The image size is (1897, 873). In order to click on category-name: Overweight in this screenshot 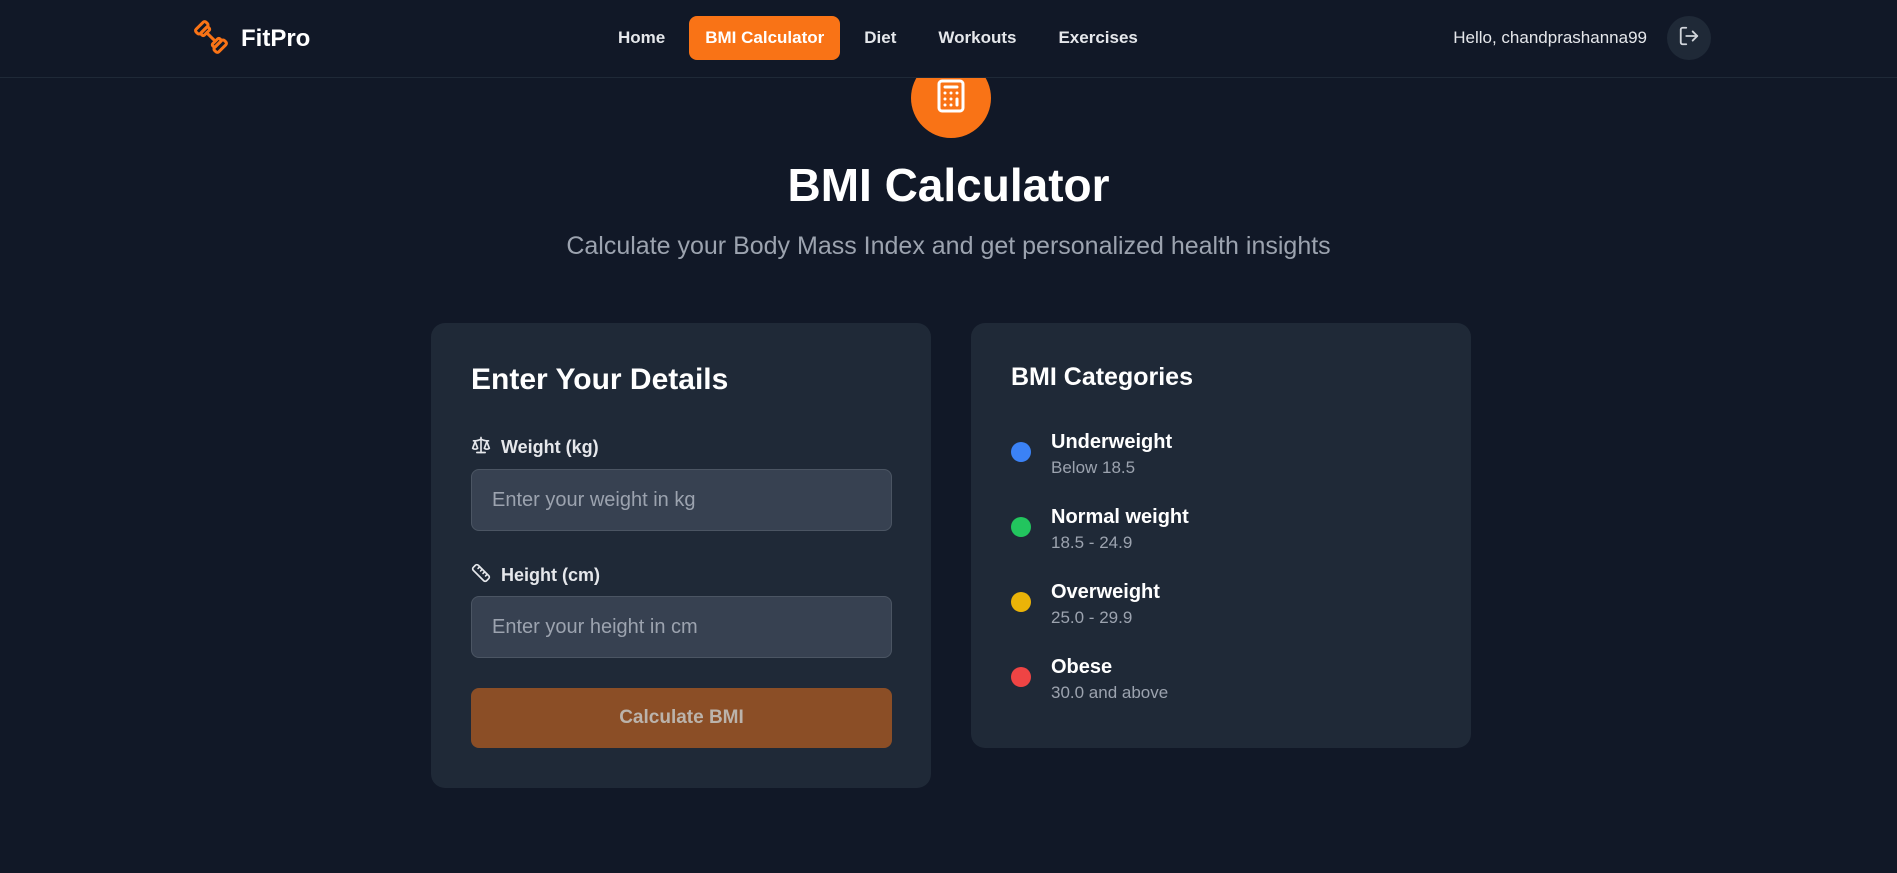, I will do `click(1105, 592)`.